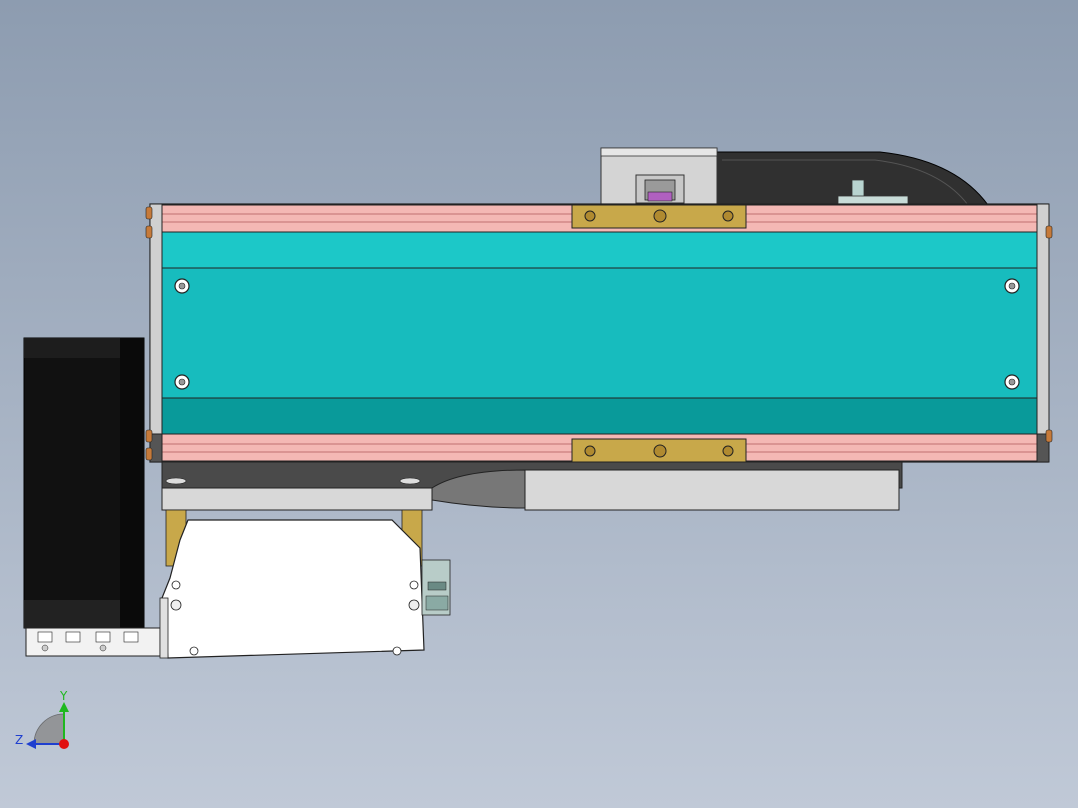 The image size is (1078, 808). What do you see at coordinates (63, 696) in the screenshot?
I see `y-axis-label: Y` at bounding box center [63, 696].